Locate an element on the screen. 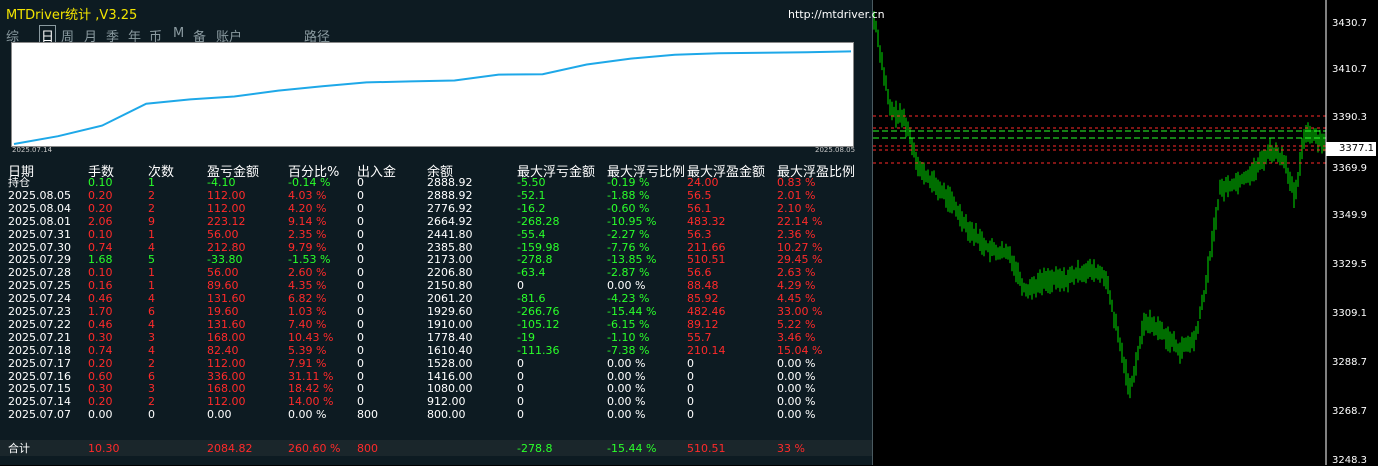 The height and width of the screenshot is (466, 1378). cell-percent: 14.00 % is located at coordinates (311, 402).